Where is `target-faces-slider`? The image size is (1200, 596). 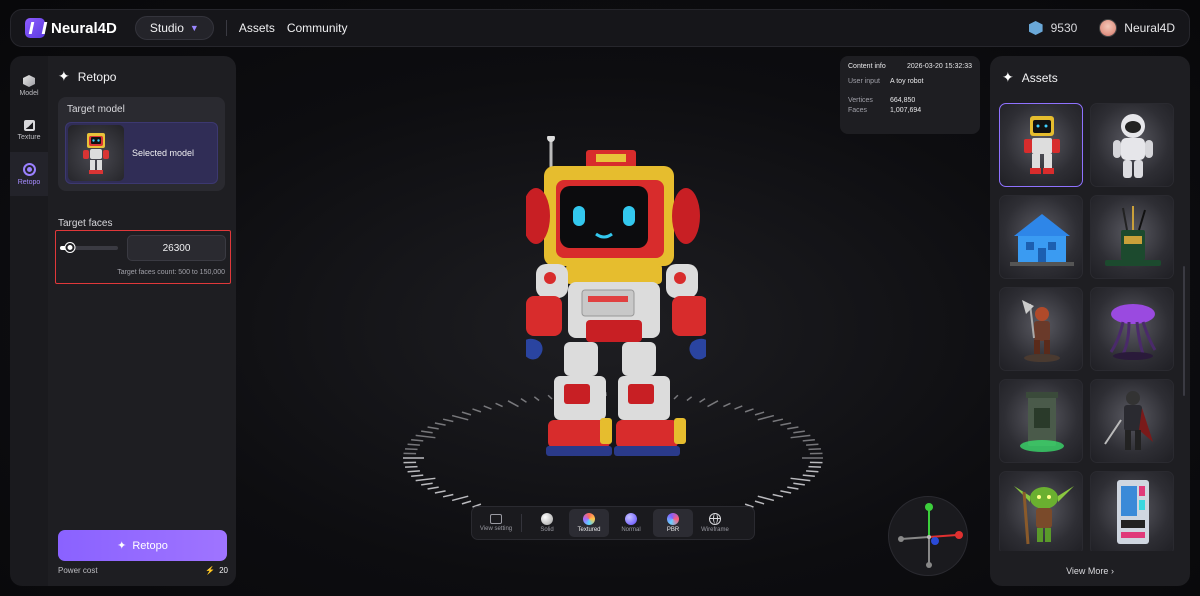 target-faces-slider is located at coordinates (89, 247).